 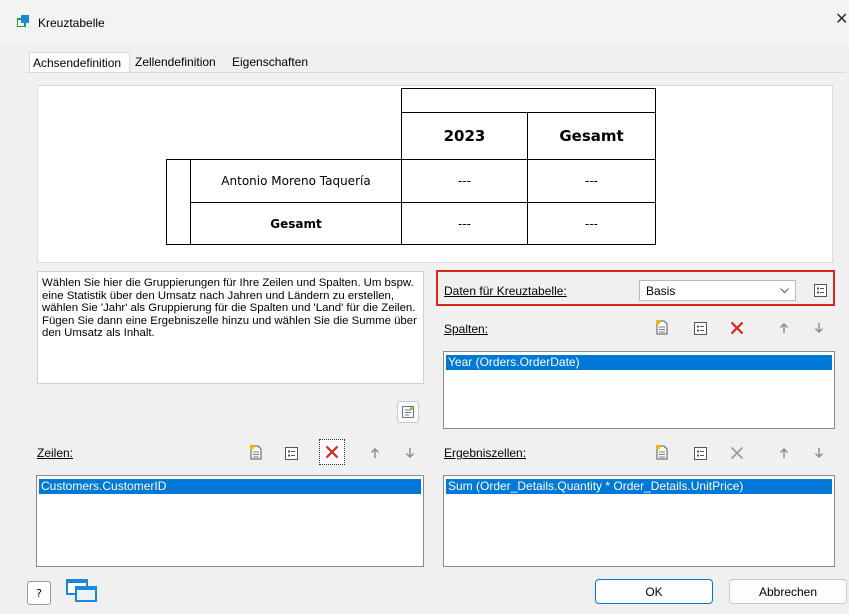 I want to click on ok-button: OK, so click(x=654, y=591).